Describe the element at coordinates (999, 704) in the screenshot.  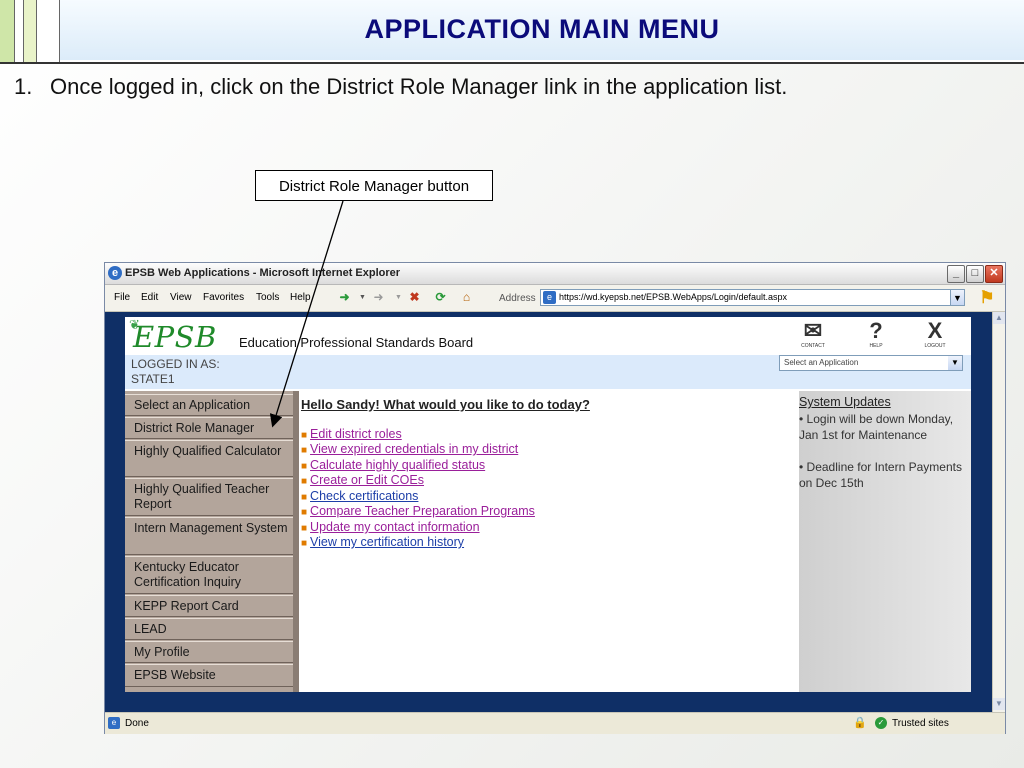
I see `scroll-down-icon: ▼` at that location.